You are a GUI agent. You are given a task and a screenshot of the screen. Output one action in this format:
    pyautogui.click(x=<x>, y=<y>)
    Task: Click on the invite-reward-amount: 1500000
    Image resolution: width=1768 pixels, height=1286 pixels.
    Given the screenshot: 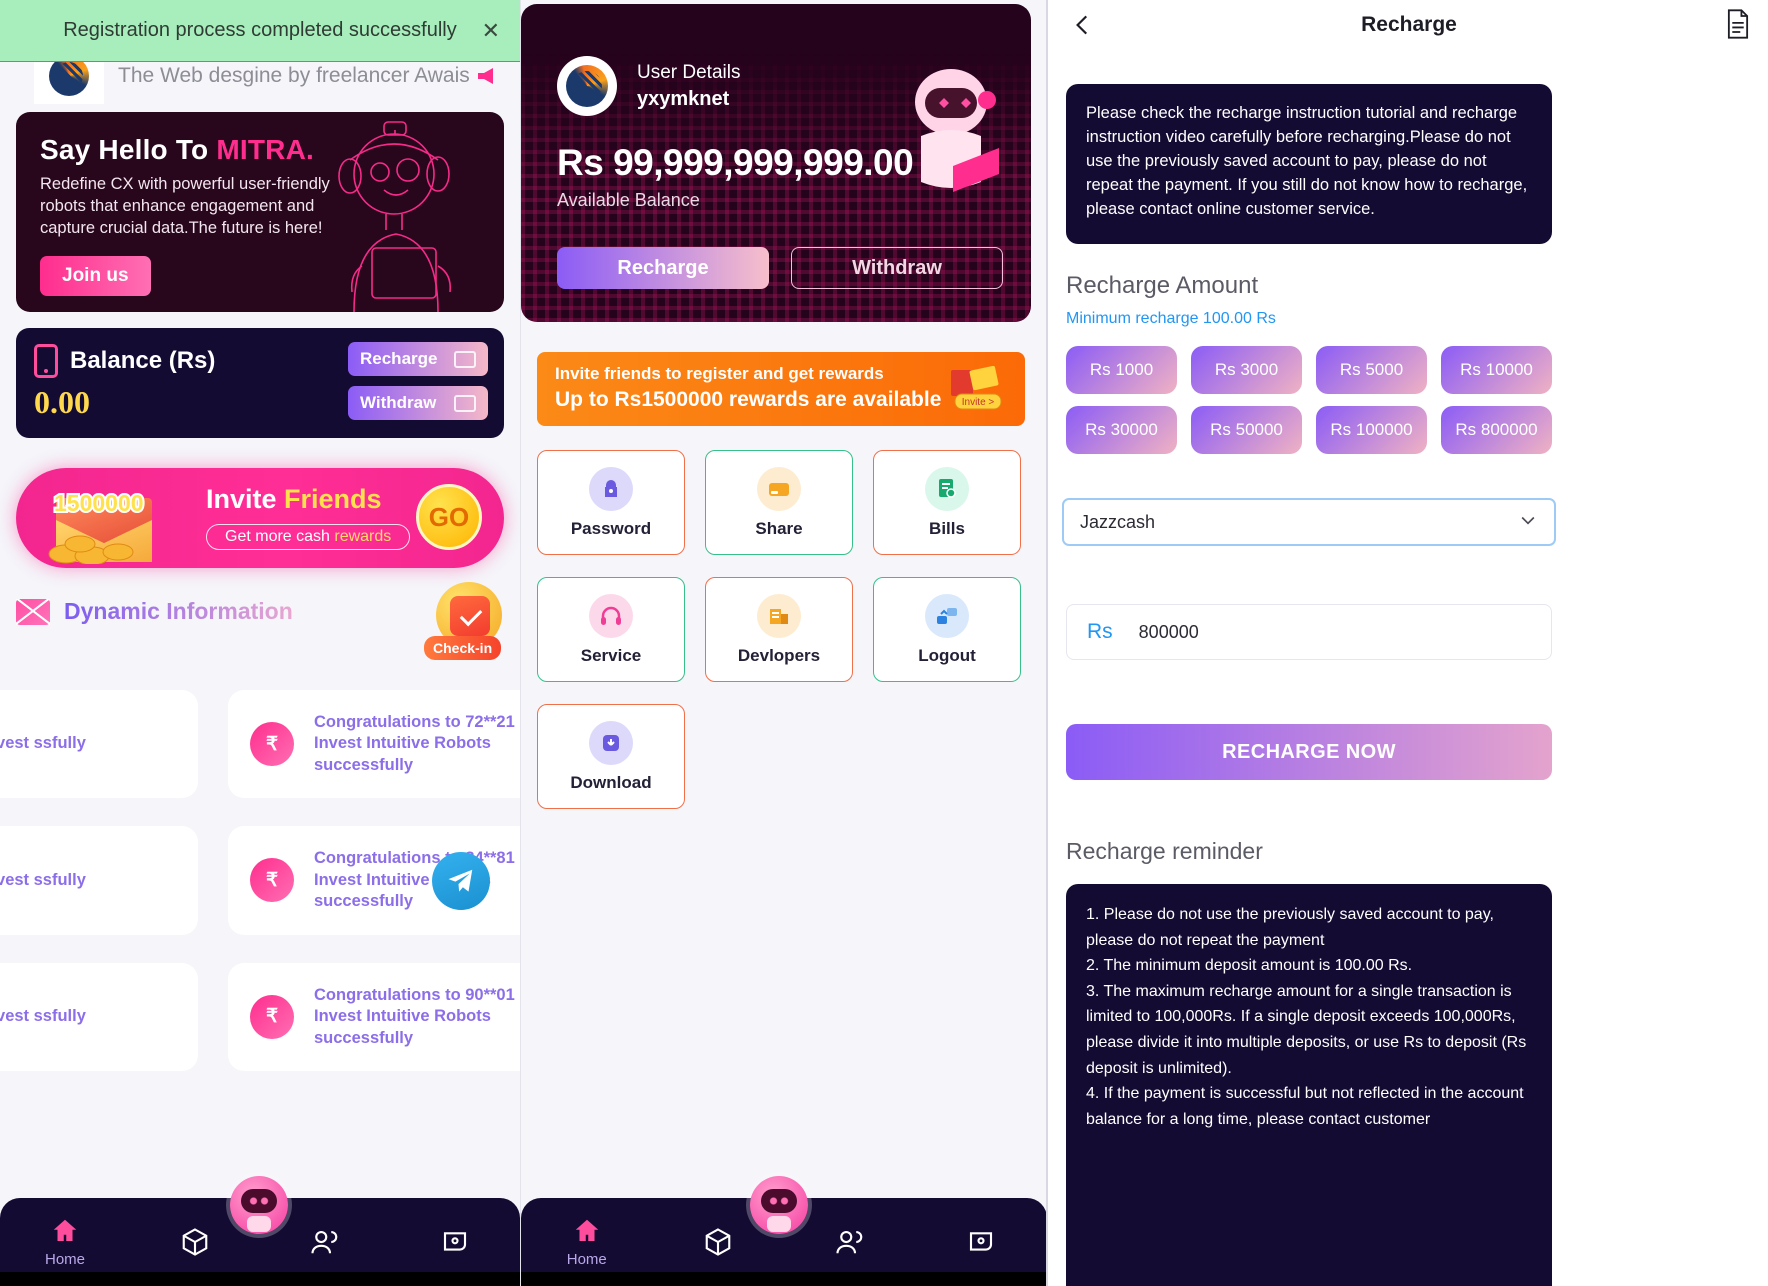 What is the action you would take?
    pyautogui.click(x=99, y=503)
    